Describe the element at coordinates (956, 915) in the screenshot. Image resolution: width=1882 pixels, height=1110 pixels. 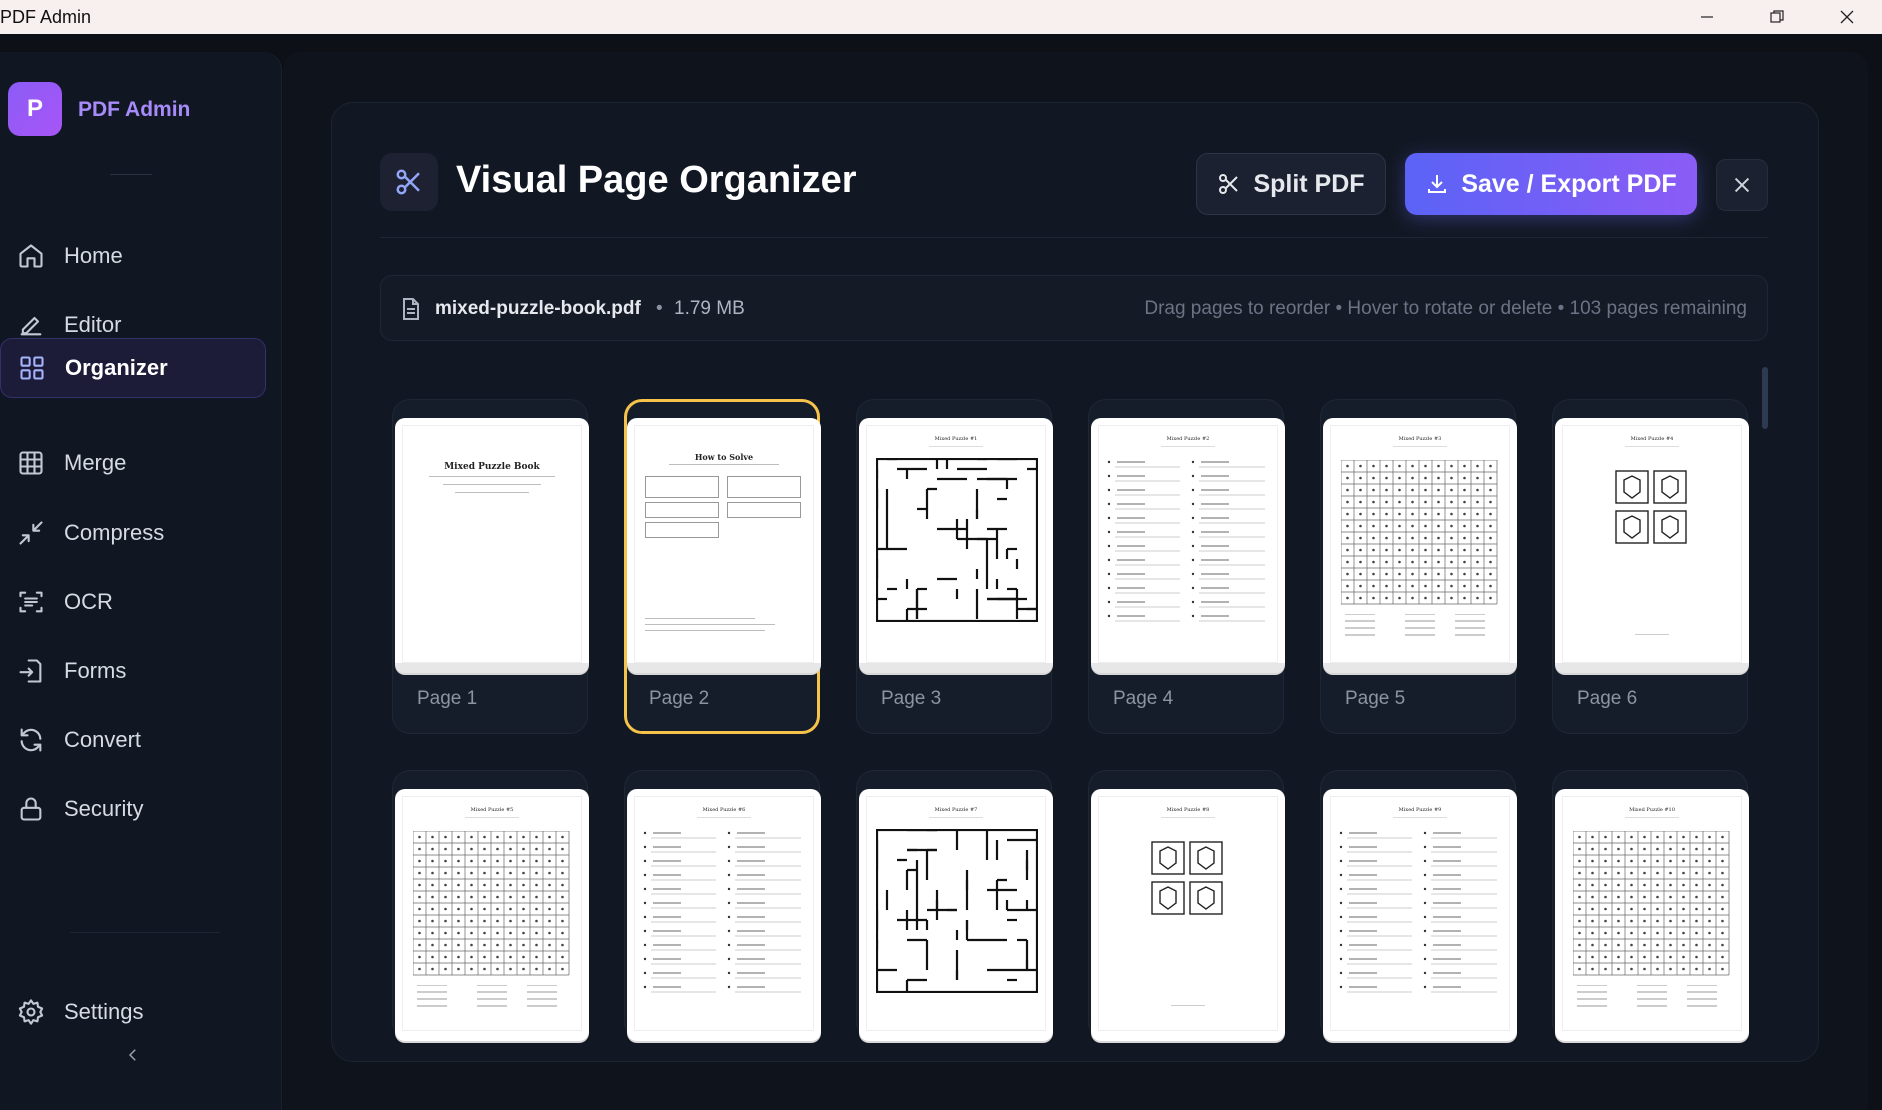
I see `page-thumbnail: Mixed Puzzle #7` at that location.